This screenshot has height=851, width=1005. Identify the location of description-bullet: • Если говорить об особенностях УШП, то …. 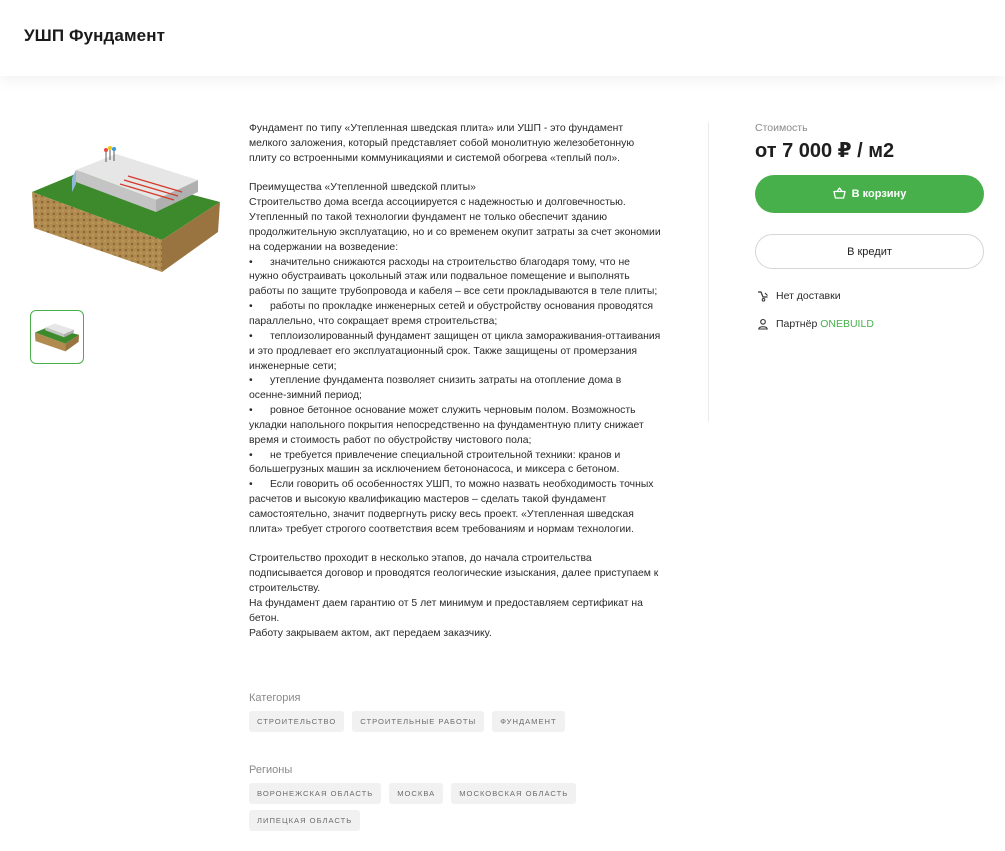
(451, 507).